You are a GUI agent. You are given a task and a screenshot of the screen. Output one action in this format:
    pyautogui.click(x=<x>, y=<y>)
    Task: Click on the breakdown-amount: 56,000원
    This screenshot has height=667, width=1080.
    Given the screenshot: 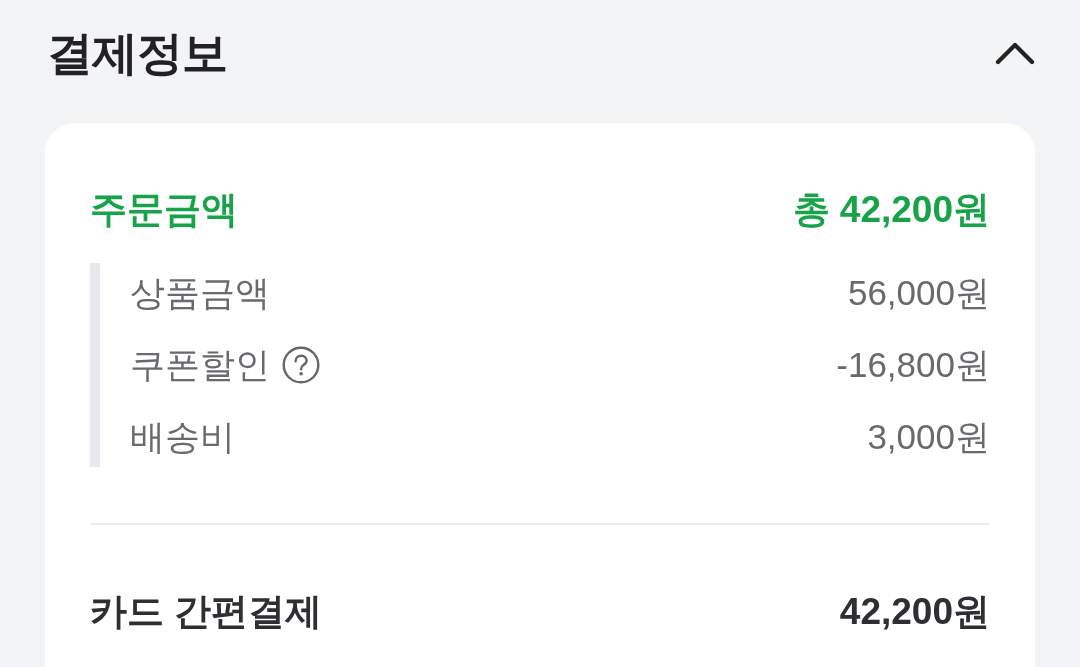 What is the action you would take?
    pyautogui.click(x=918, y=293)
    